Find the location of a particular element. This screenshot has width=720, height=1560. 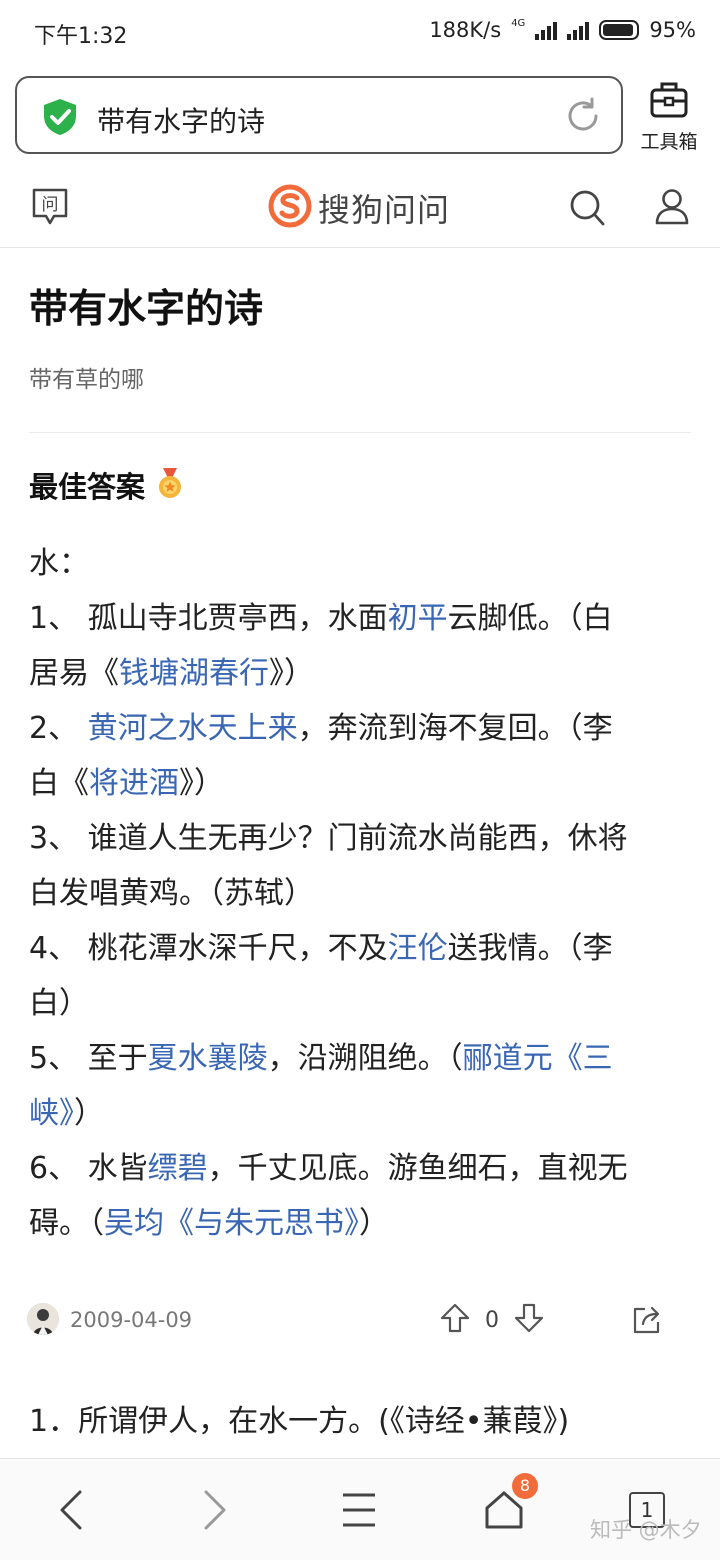

question-icon: 问 is located at coordinates (50, 209).